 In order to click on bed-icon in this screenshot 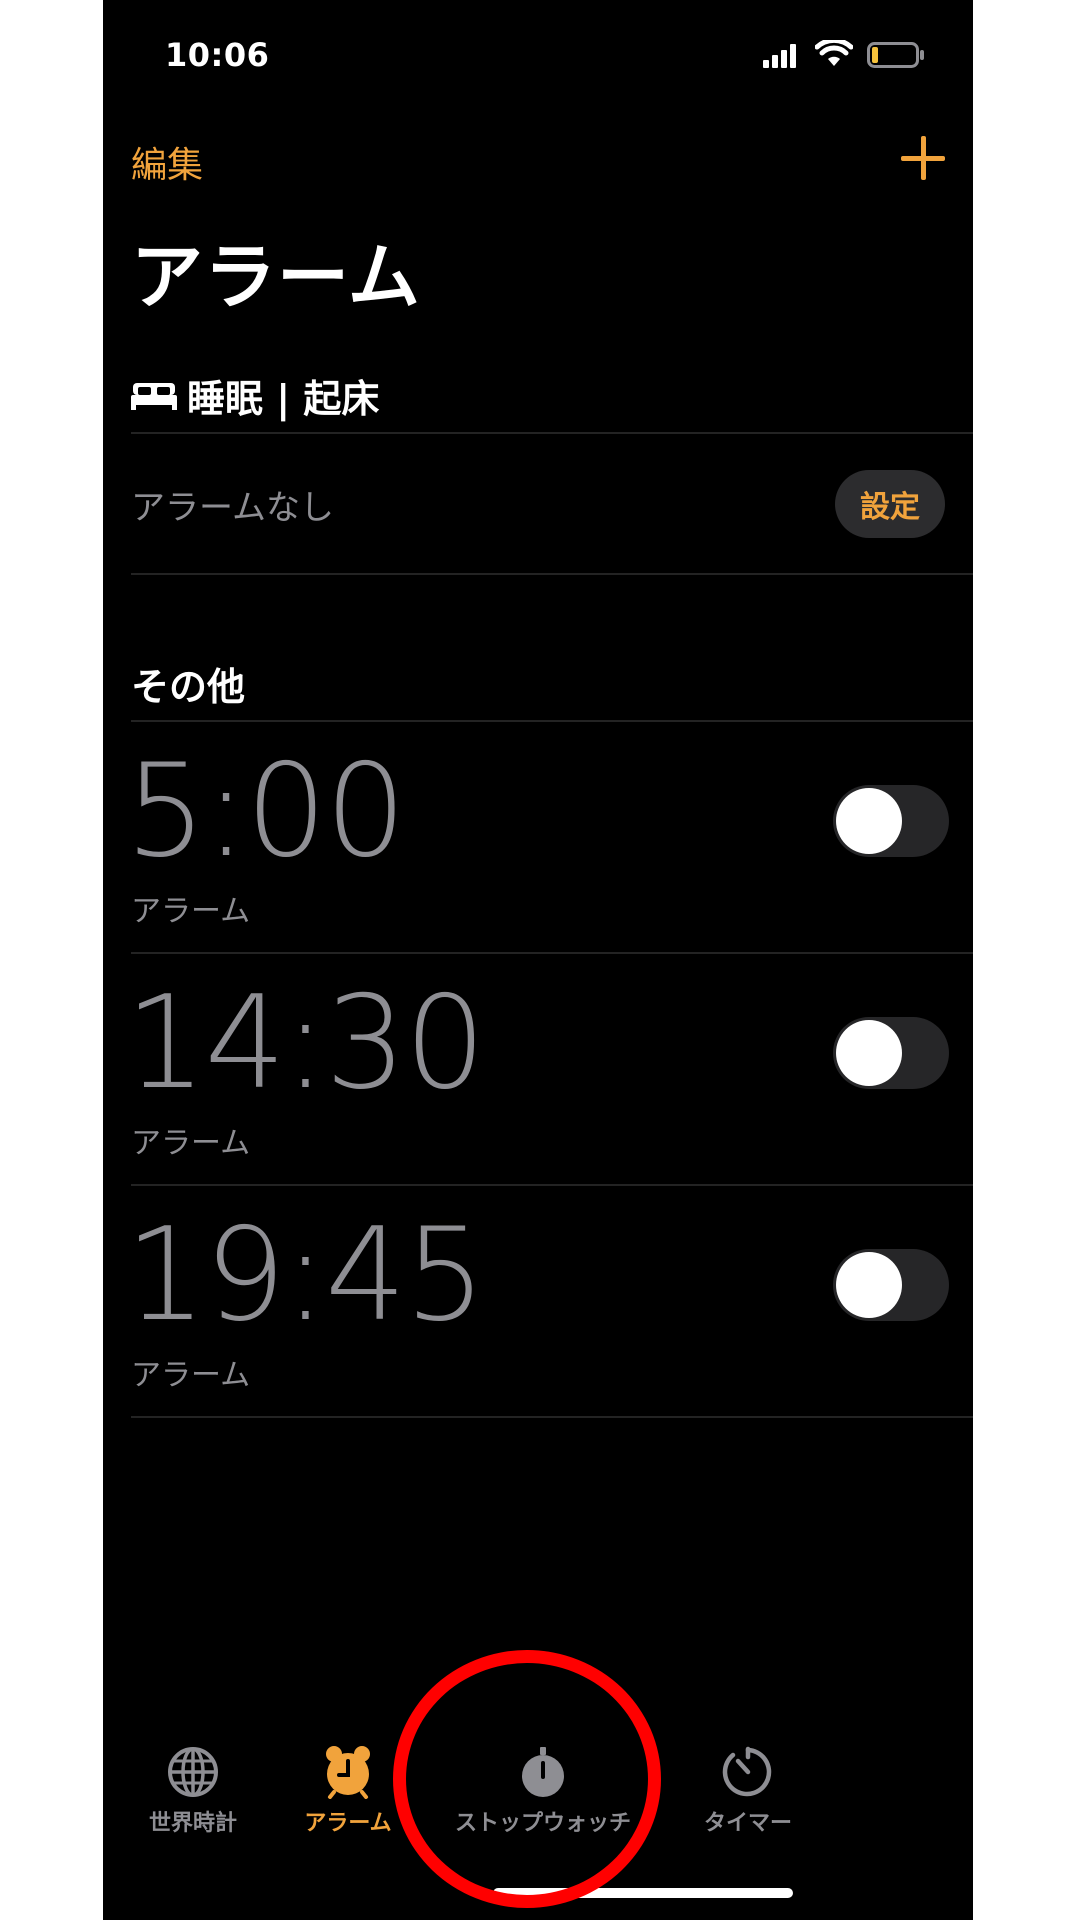, I will do `click(154, 396)`.